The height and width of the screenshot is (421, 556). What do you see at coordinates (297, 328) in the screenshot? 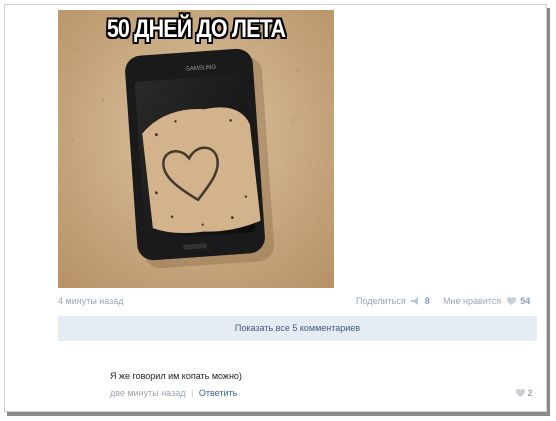
I see `show-all-comments-button: Показать все 5 комментариев` at bounding box center [297, 328].